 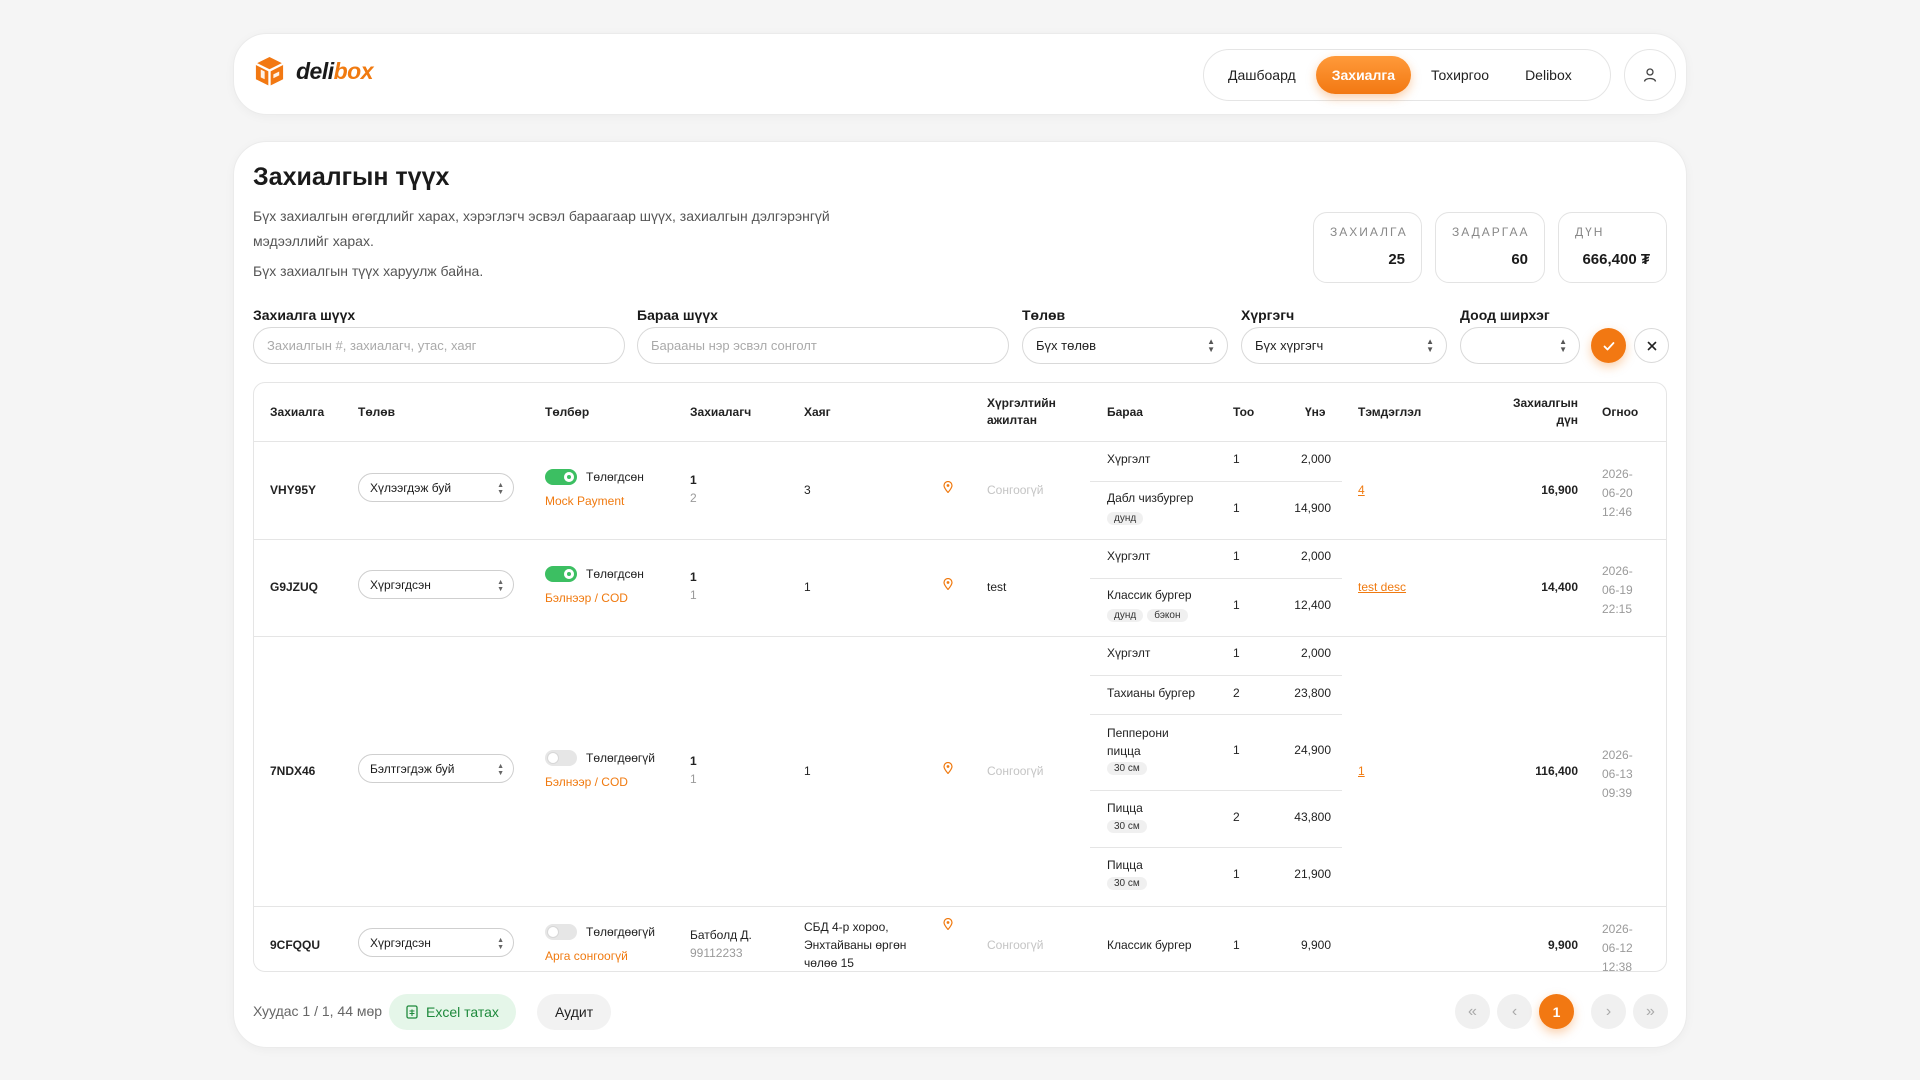 What do you see at coordinates (294, 587) in the screenshot?
I see `order-id: G9JZUQ` at bounding box center [294, 587].